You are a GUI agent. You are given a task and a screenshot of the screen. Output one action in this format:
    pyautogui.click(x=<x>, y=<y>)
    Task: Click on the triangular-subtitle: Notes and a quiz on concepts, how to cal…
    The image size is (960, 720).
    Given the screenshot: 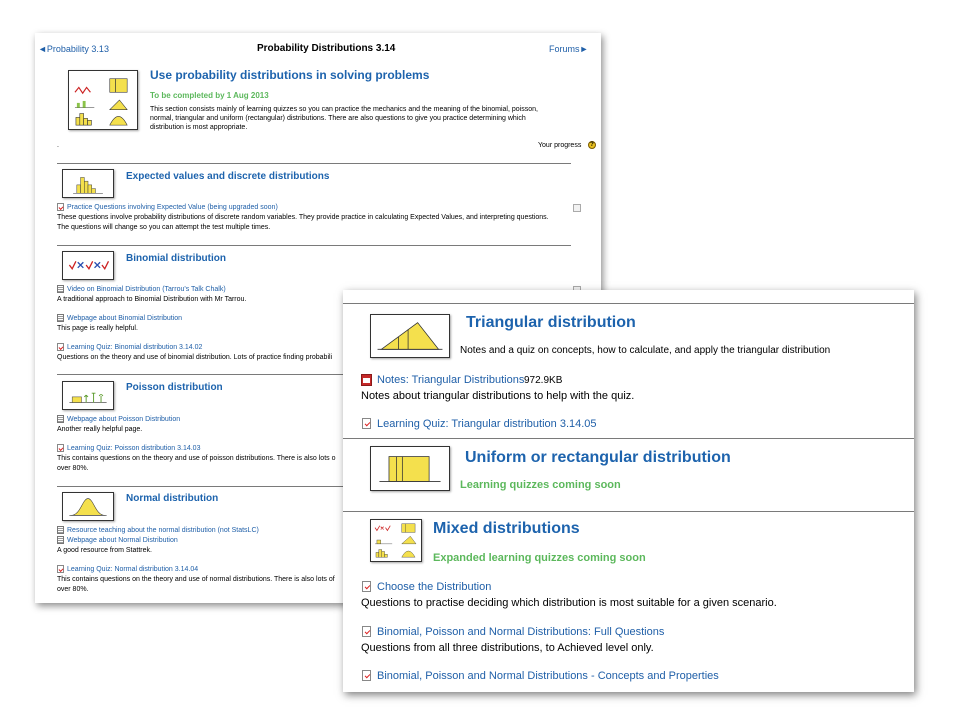 What is the action you would take?
    pyautogui.click(x=645, y=350)
    